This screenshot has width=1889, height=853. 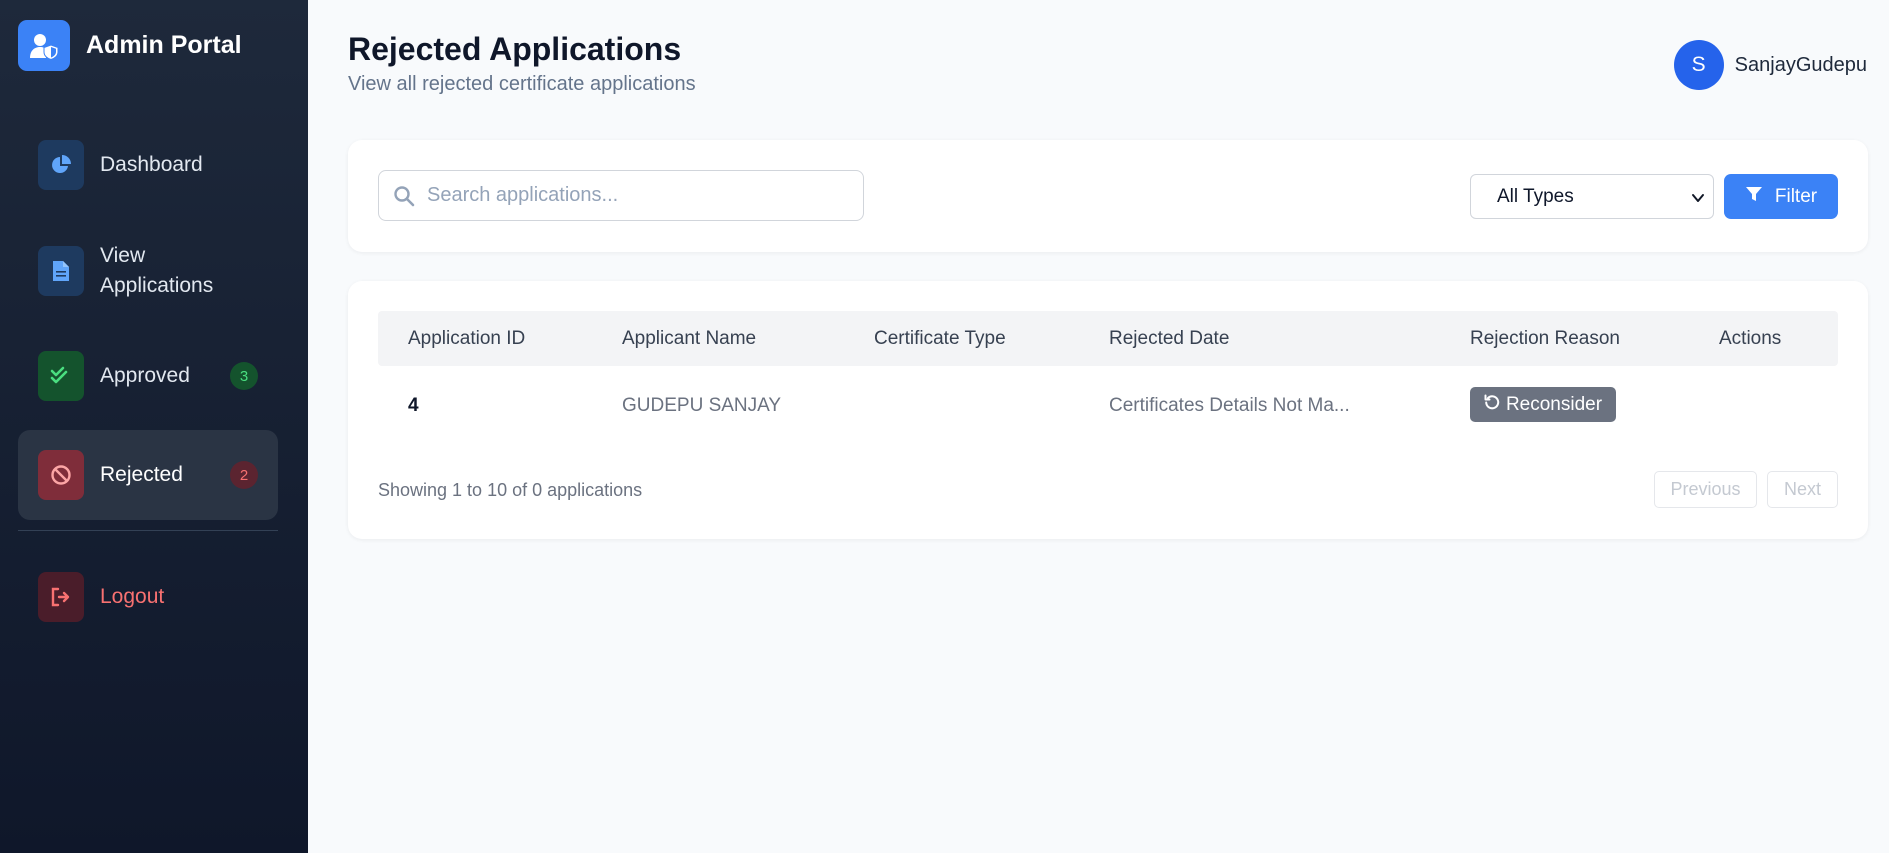 I want to click on cell-applicant-name: GUDEPU SANJAY, so click(x=702, y=405).